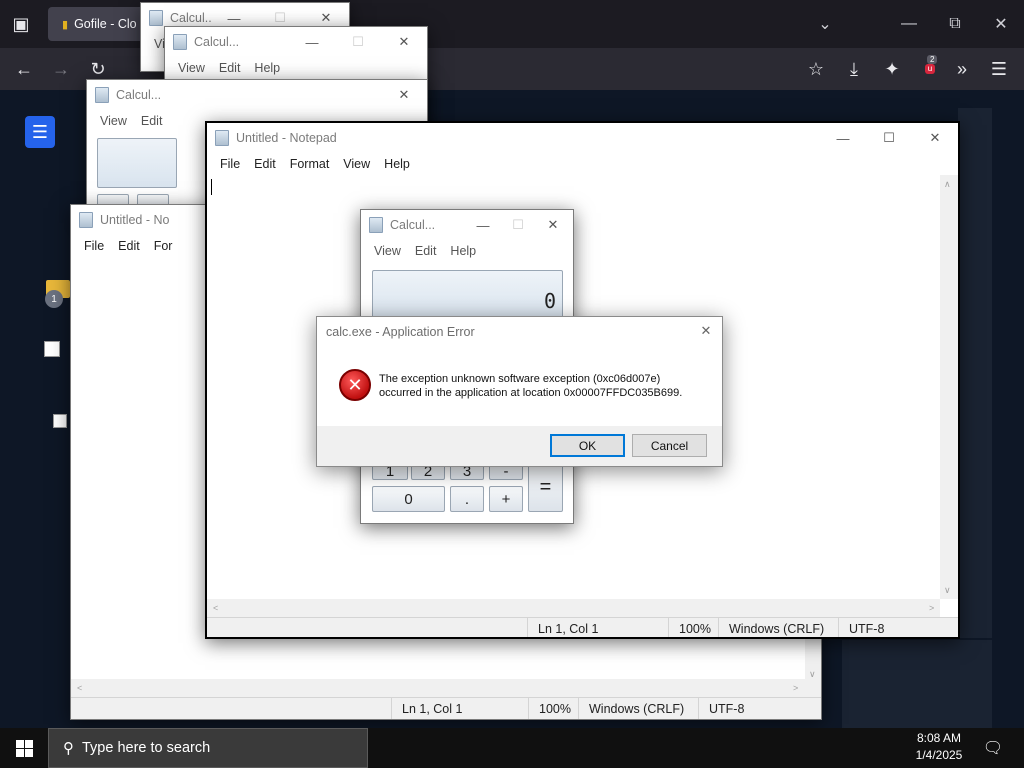  I want to click on row-checkbox, so click(60, 421).